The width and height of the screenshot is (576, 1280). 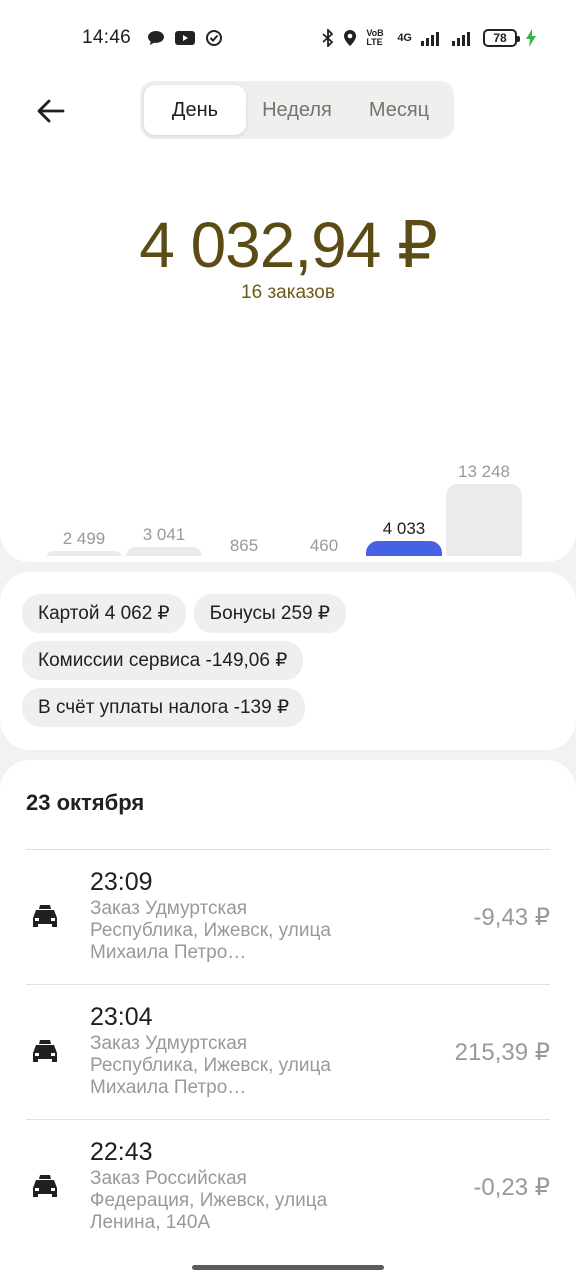 I want to click on back-button, so click(x=51, y=111).